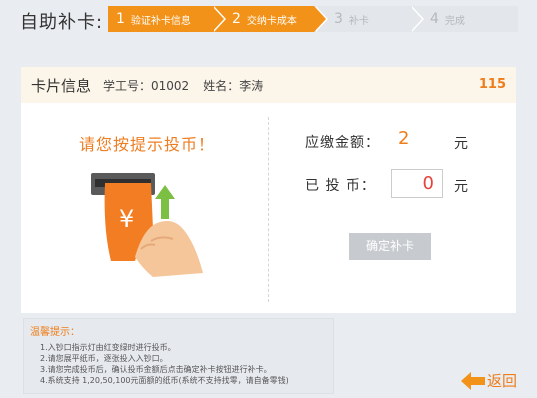 Image resolution: width=537 pixels, height=398 pixels. I want to click on back-button: 返回, so click(489, 380).